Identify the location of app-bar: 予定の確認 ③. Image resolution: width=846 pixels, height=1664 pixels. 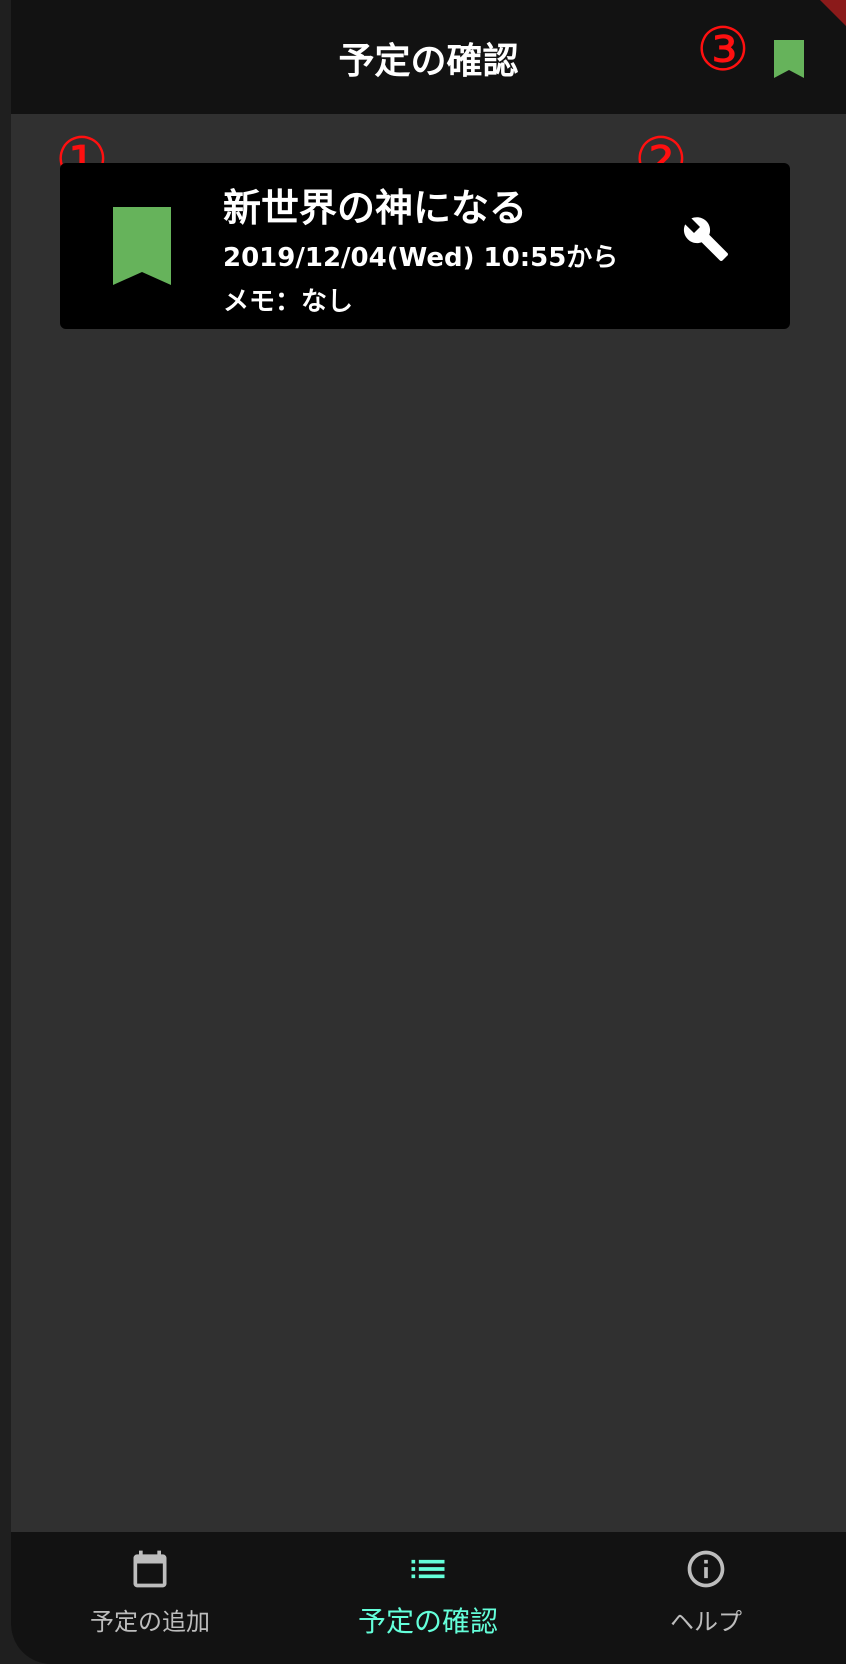
(428, 57).